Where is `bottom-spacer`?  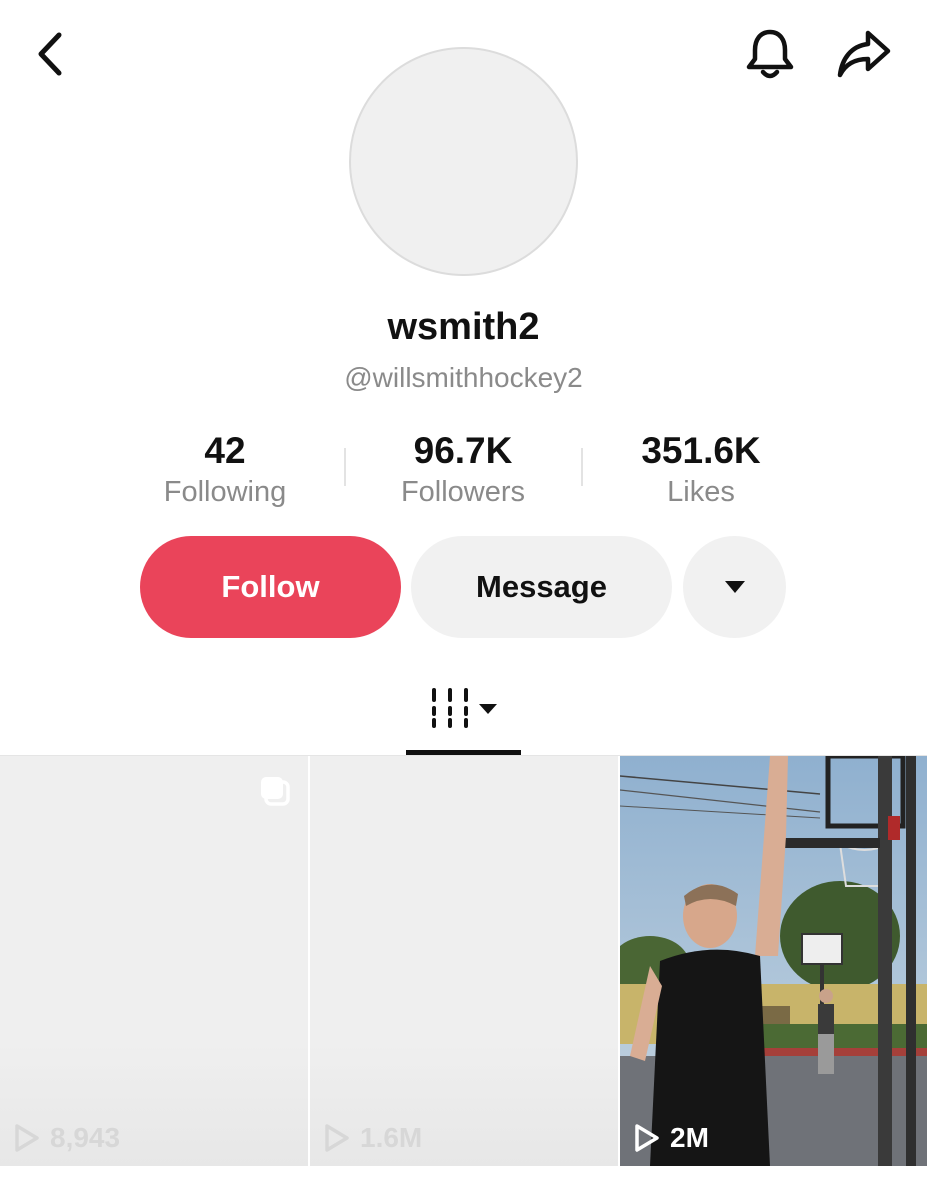
bottom-spacer is located at coordinates (463, 1183).